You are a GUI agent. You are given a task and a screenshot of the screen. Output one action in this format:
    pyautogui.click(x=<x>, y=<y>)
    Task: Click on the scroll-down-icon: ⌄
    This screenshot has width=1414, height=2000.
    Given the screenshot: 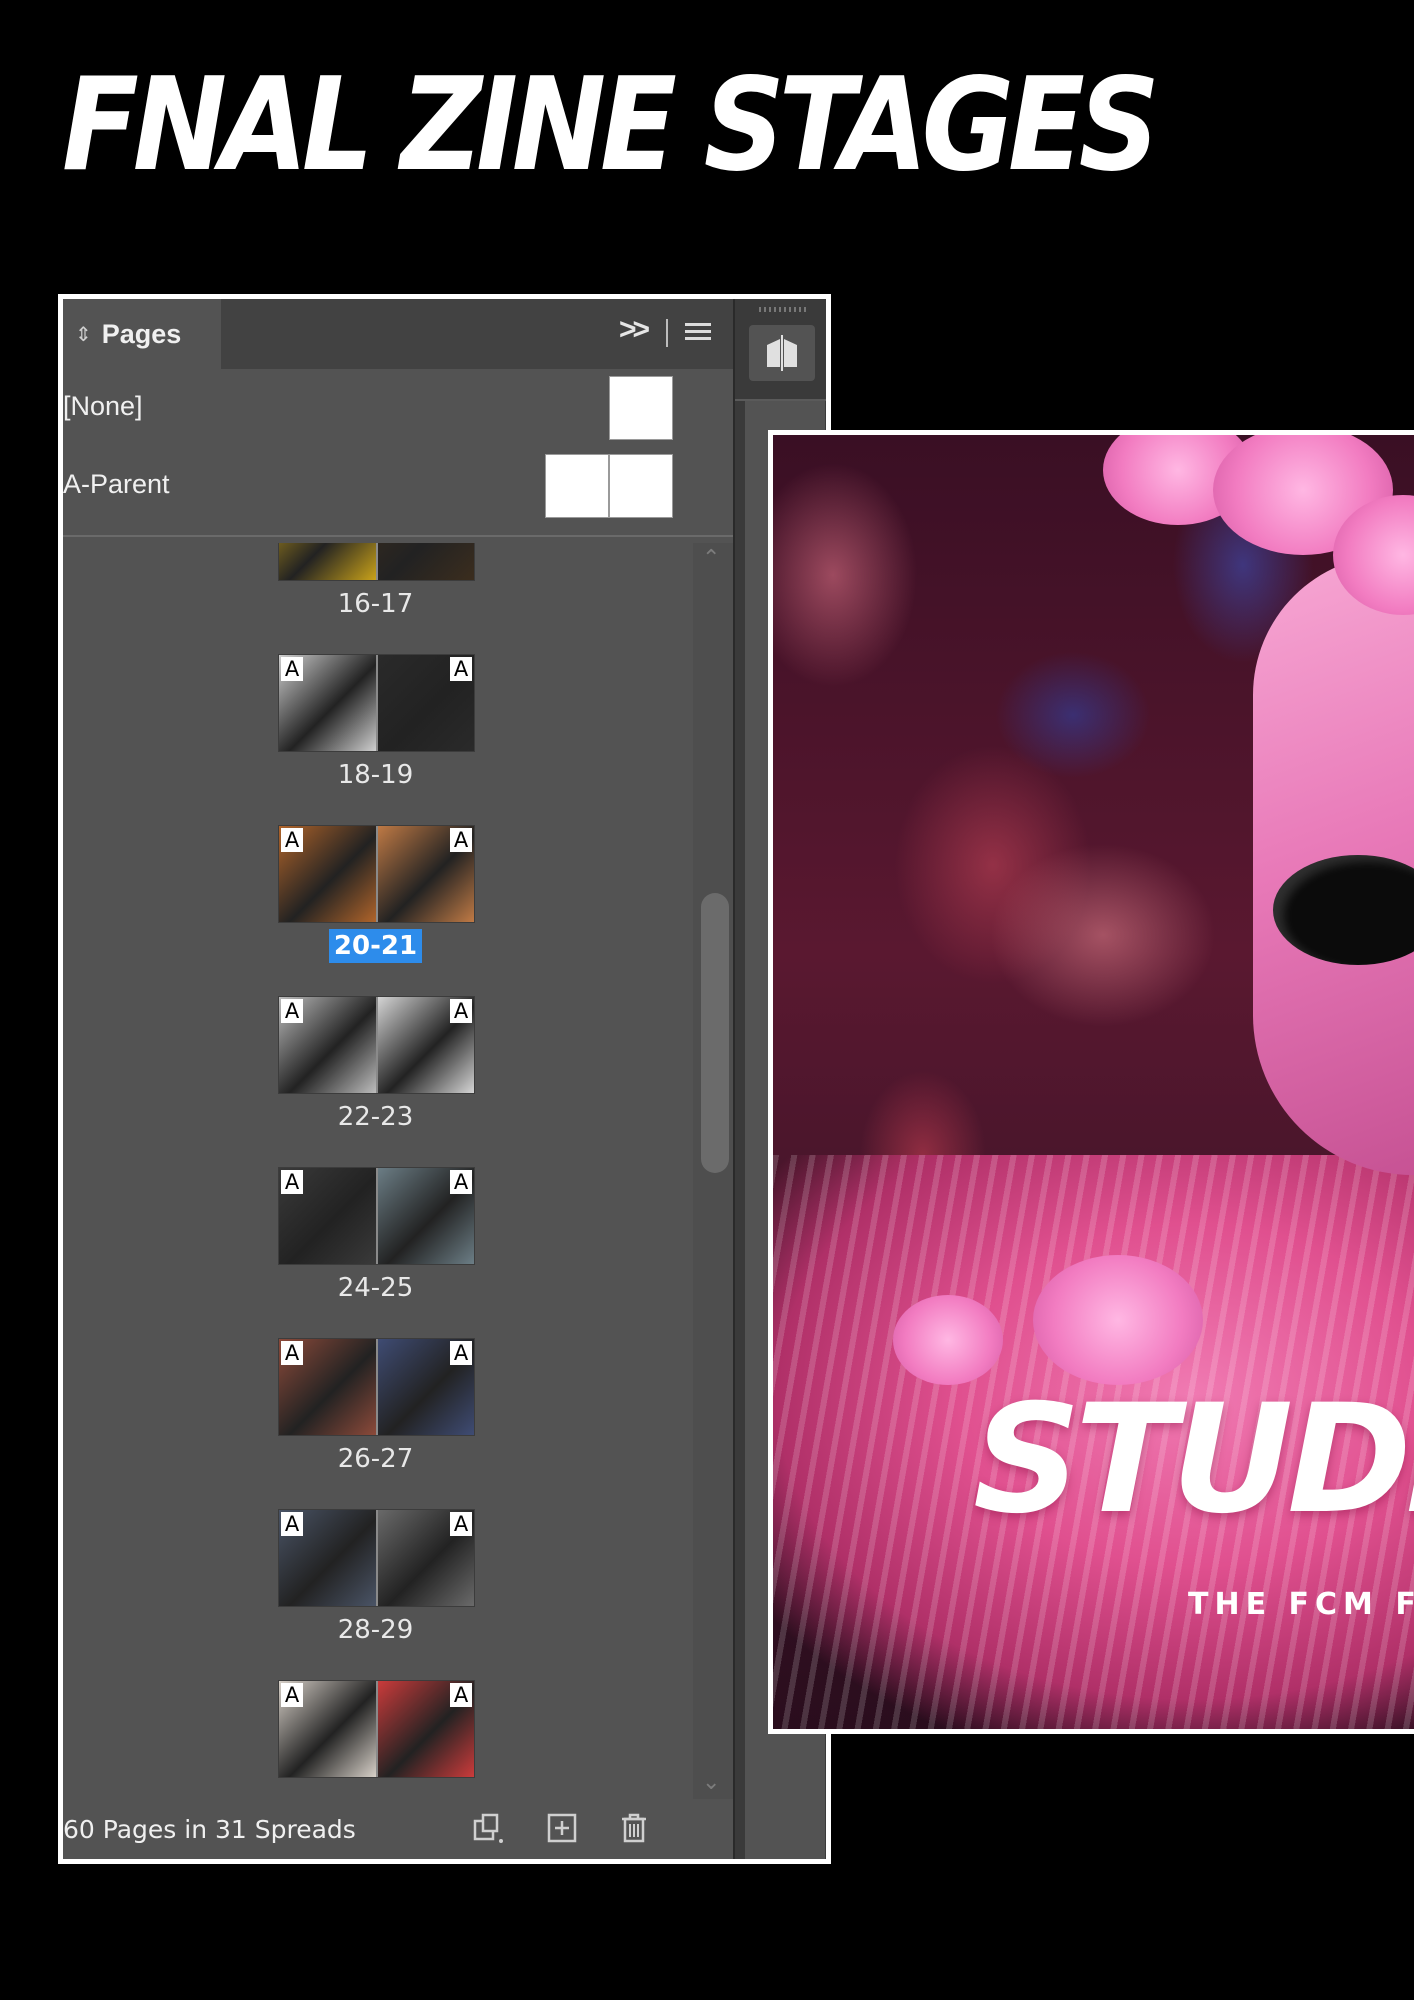 What is the action you would take?
    pyautogui.click(x=711, y=1782)
    